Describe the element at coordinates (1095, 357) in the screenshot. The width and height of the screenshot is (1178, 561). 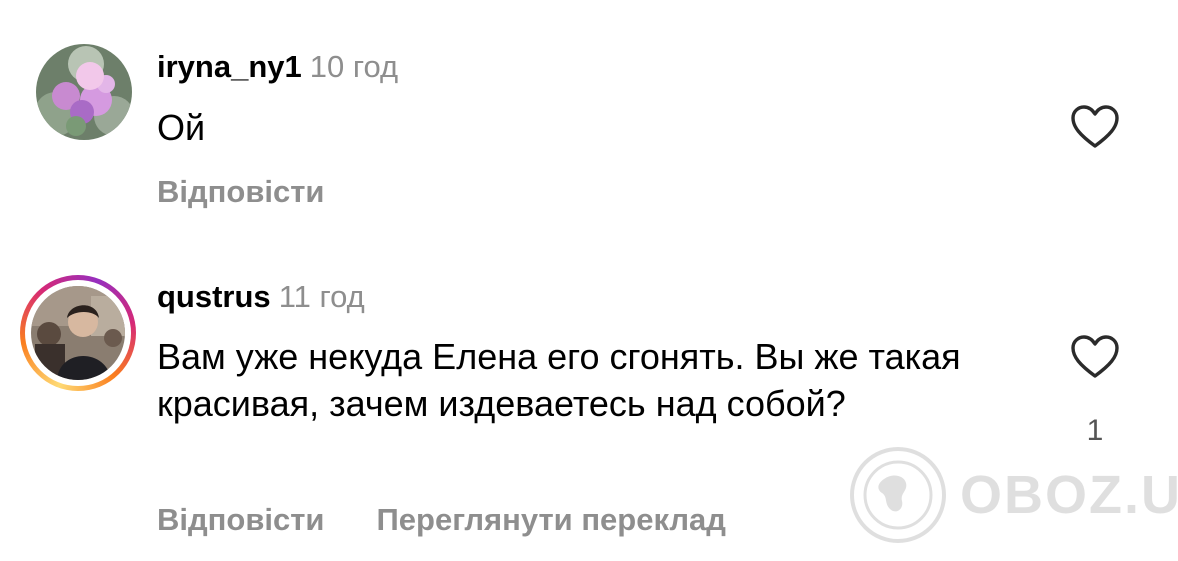
I see `heart-outline-icon` at that location.